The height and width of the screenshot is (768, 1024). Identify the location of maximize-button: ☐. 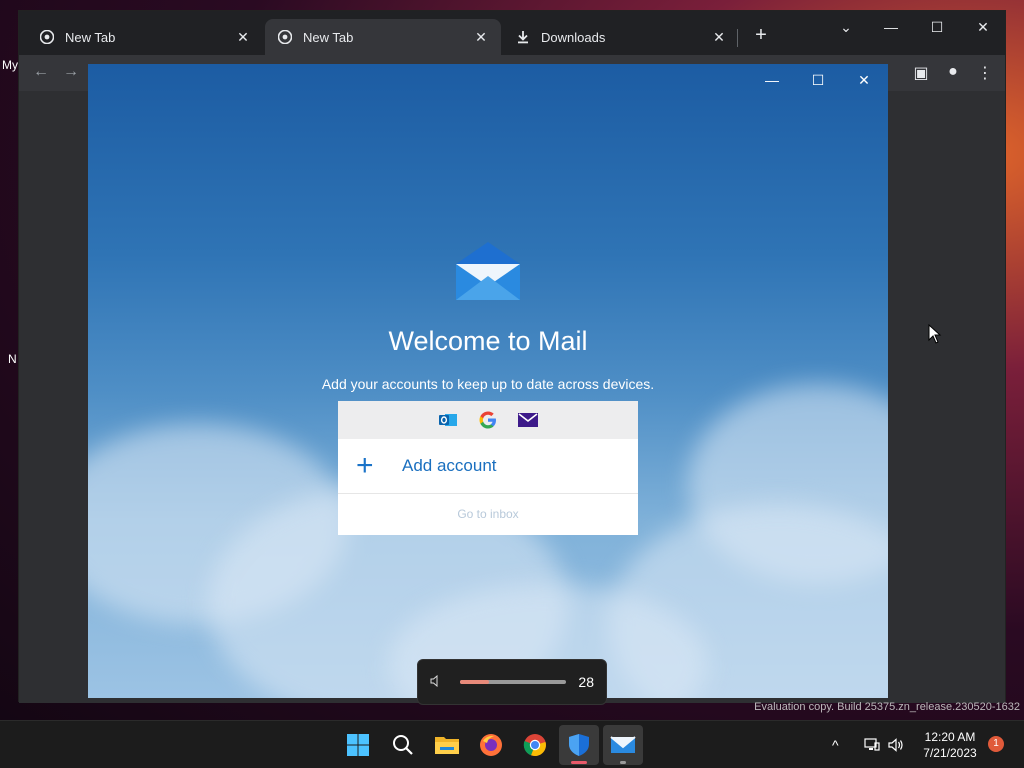
(937, 27).